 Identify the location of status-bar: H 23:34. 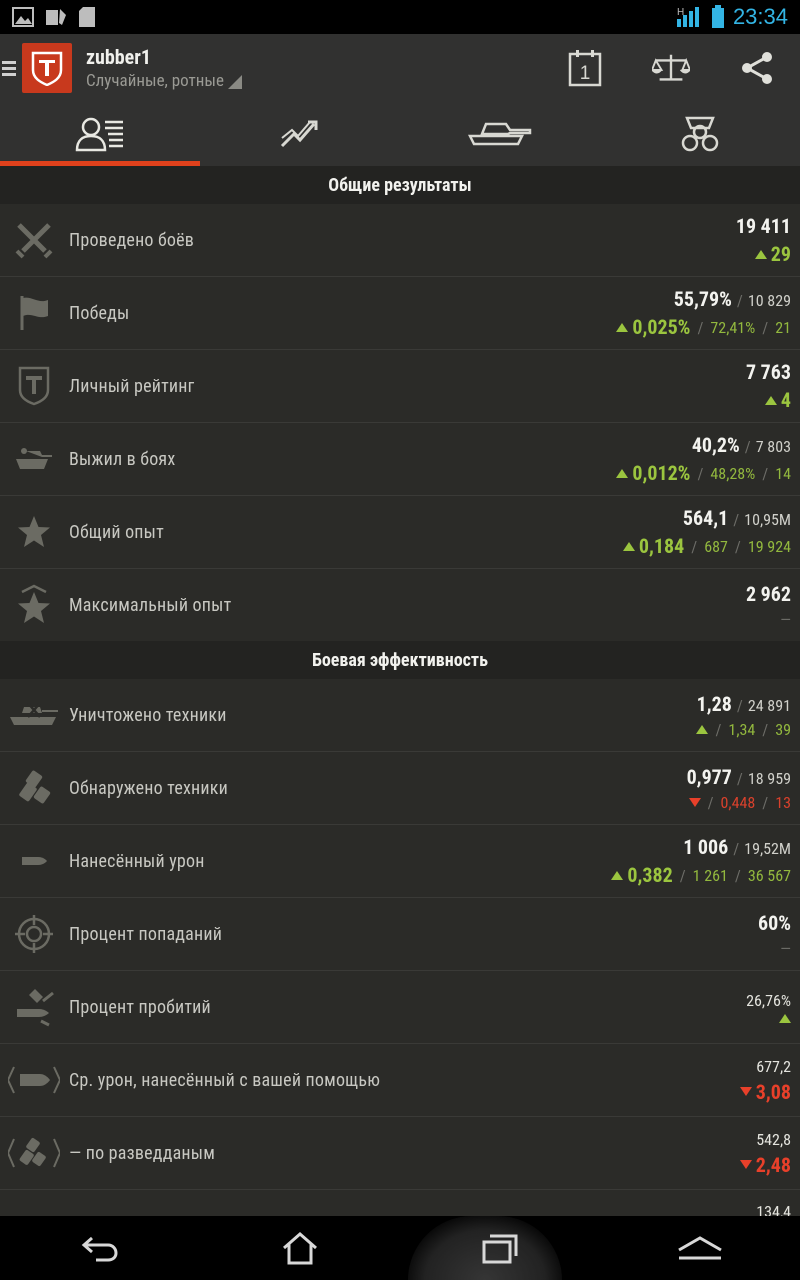
(400, 17).